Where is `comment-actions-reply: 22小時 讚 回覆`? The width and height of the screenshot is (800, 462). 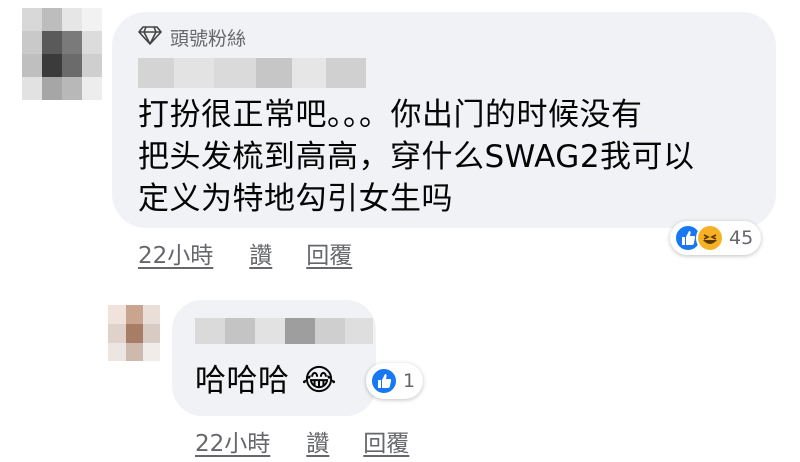 comment-actions-reply: 22小時 讚 回覆 is located at coordinates (302, 441).